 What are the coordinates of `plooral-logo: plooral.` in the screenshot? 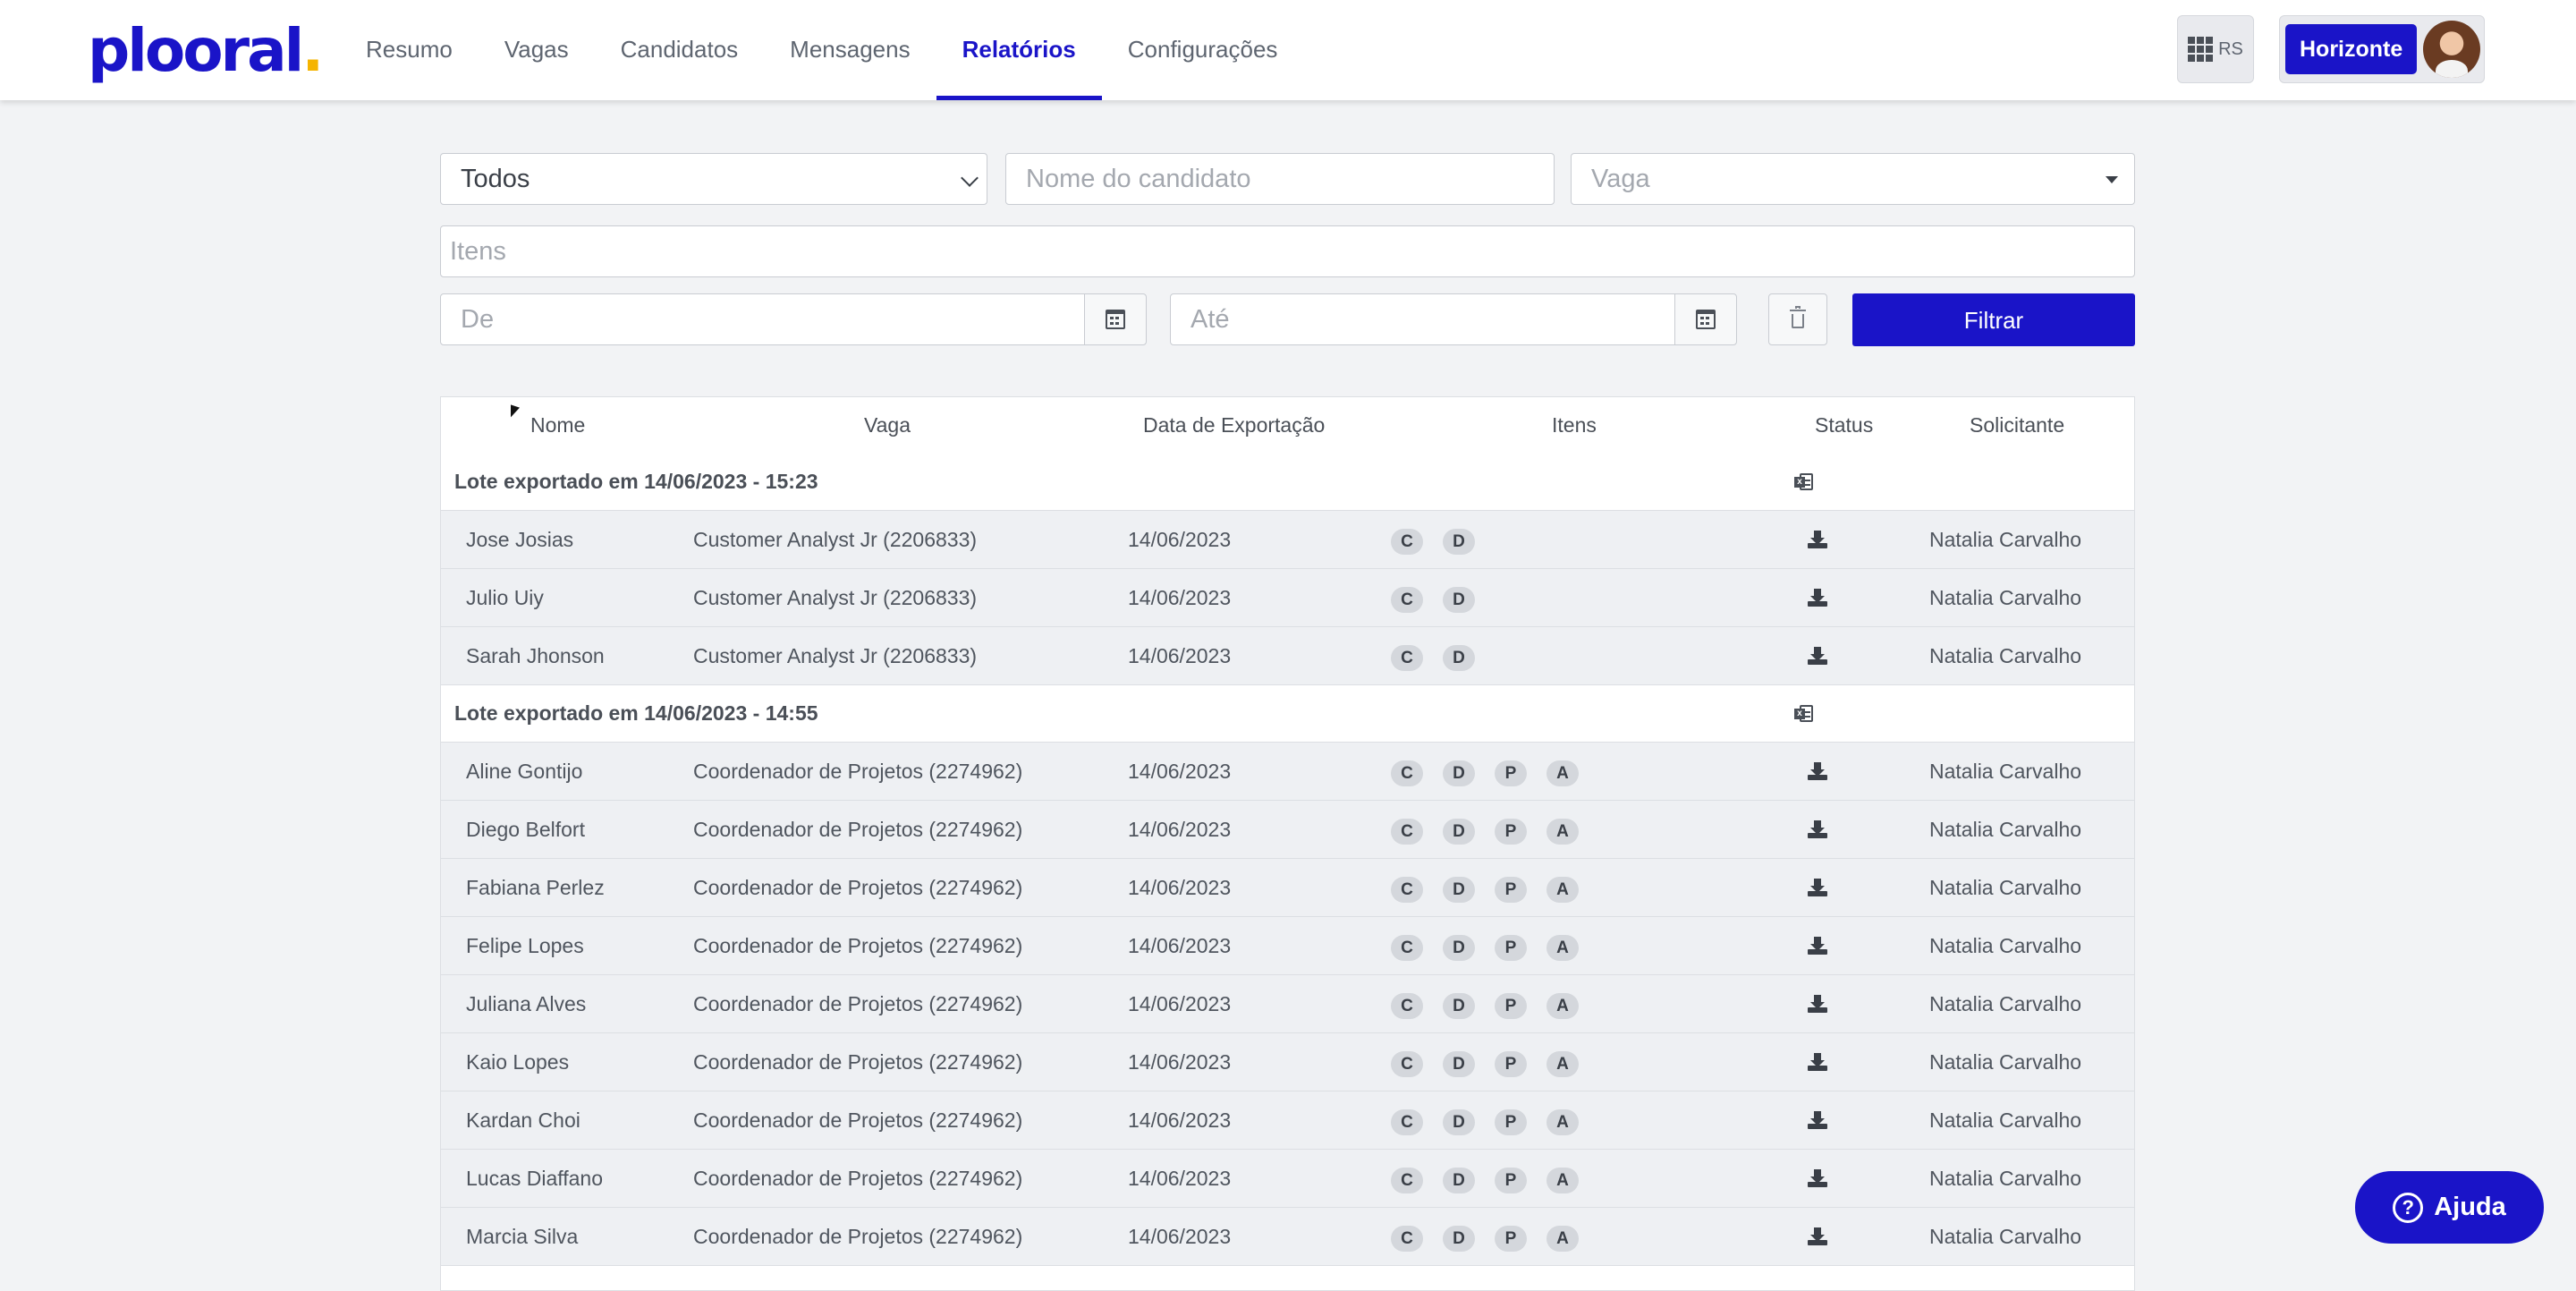 It's located at (206, 50).